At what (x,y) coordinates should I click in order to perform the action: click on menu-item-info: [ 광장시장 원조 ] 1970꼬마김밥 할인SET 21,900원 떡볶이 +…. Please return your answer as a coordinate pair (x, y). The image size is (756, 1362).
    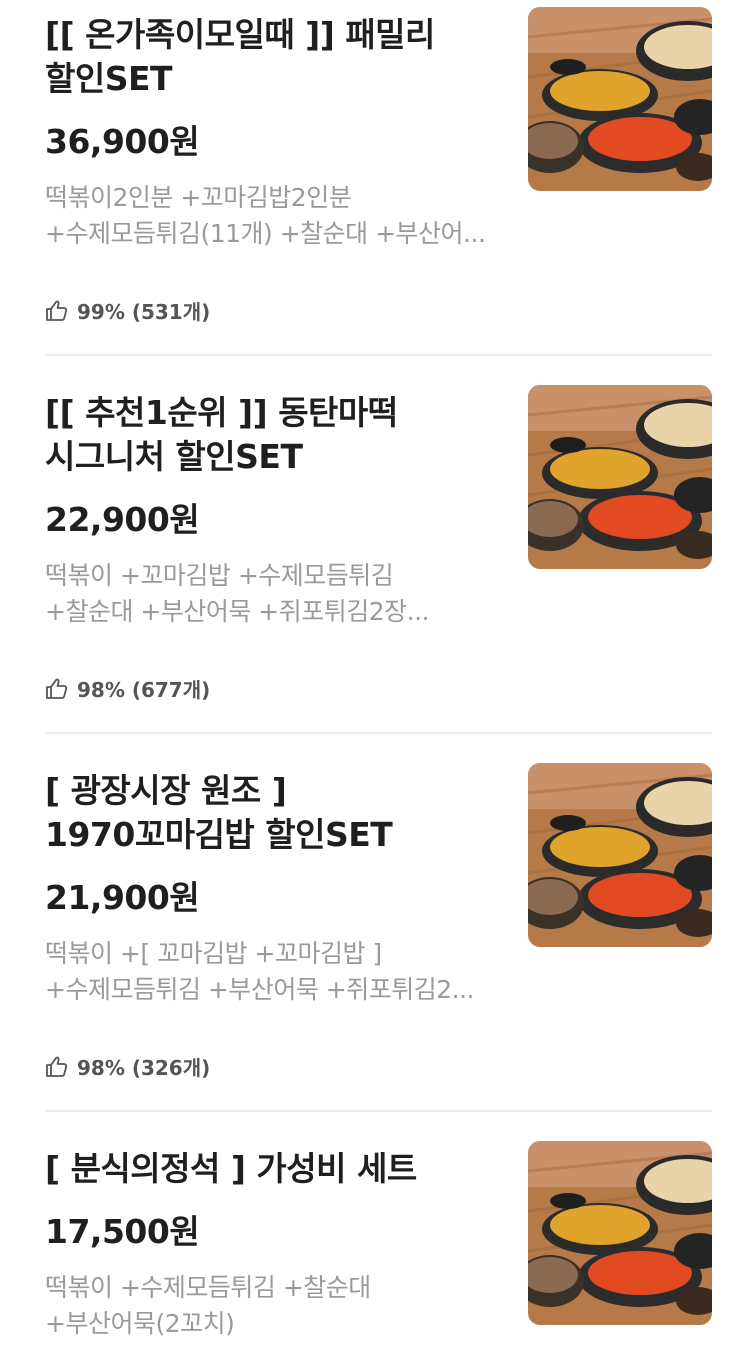
    Looking at the image, I should click on (275, 882).